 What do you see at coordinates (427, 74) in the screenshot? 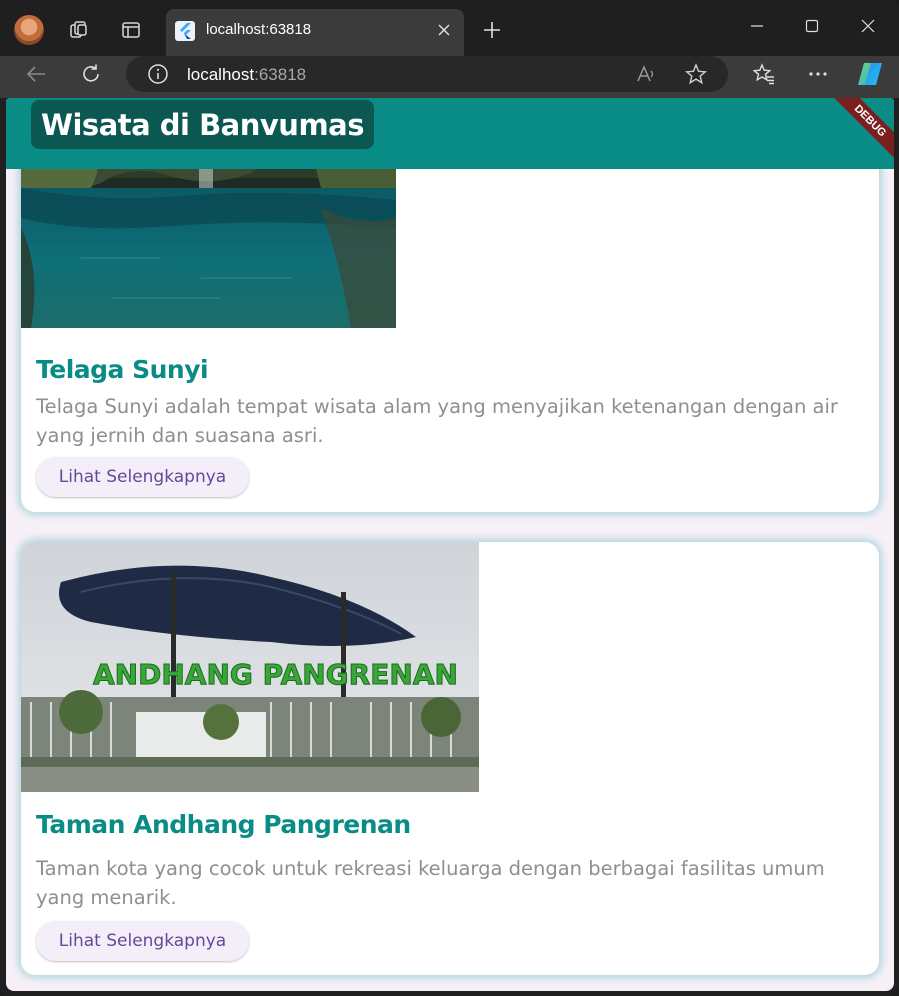
I see `address-bar: localhost:63818` at bounding box center [427, 74].